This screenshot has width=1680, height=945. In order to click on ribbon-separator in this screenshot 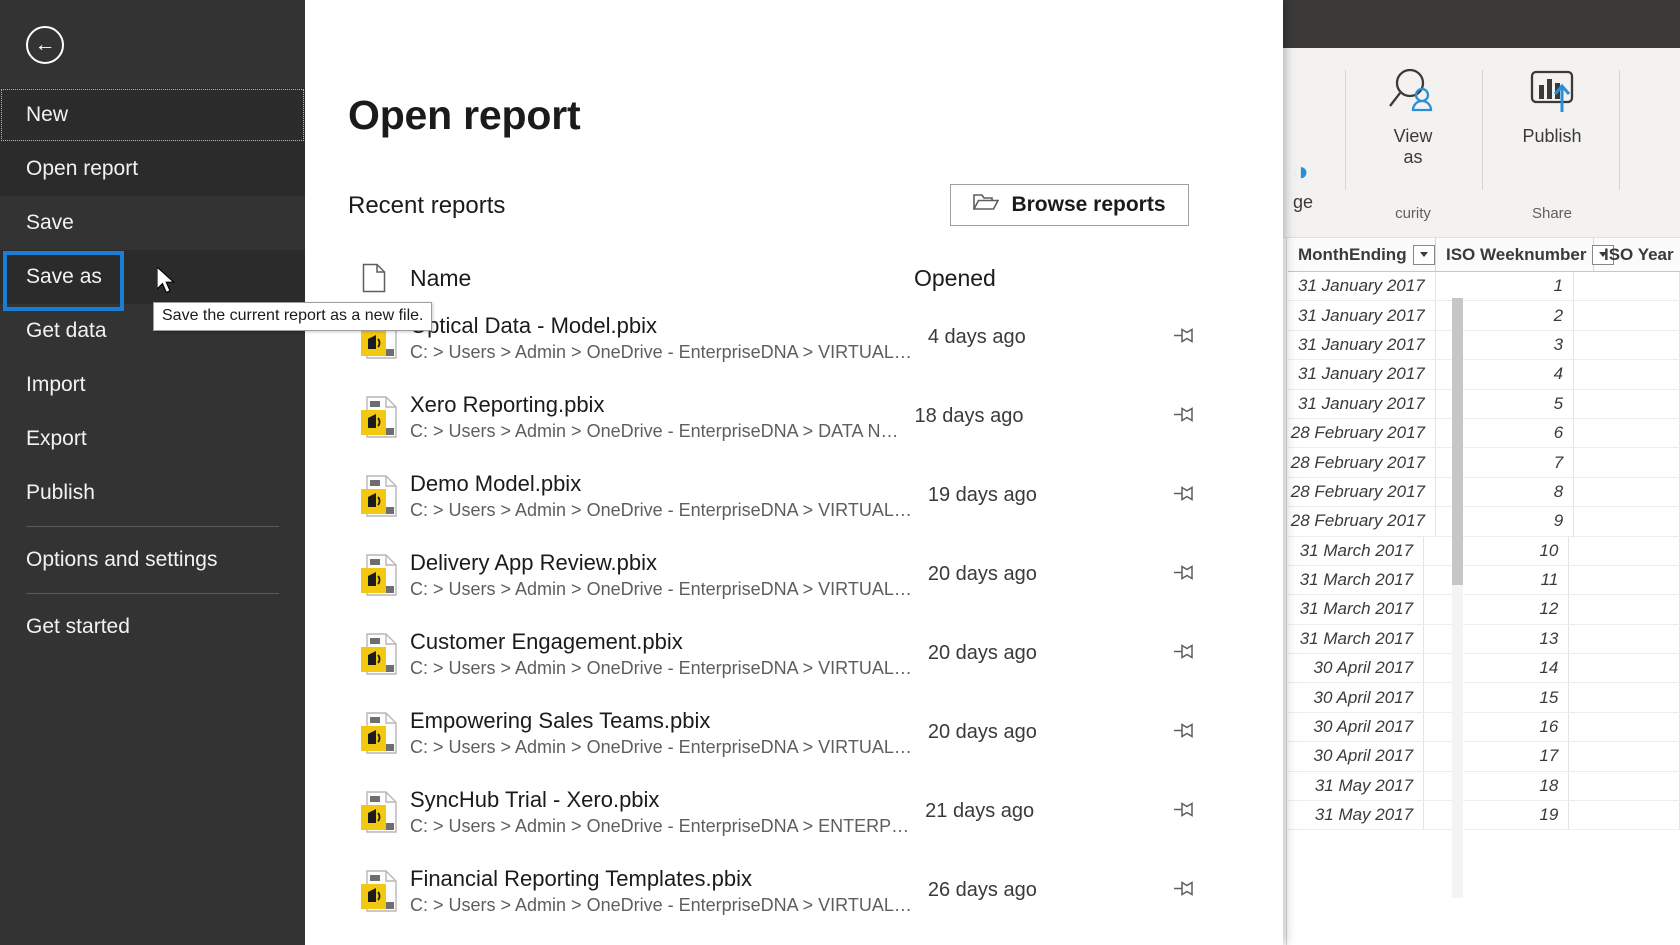, I will do `click(1482, 130)`.